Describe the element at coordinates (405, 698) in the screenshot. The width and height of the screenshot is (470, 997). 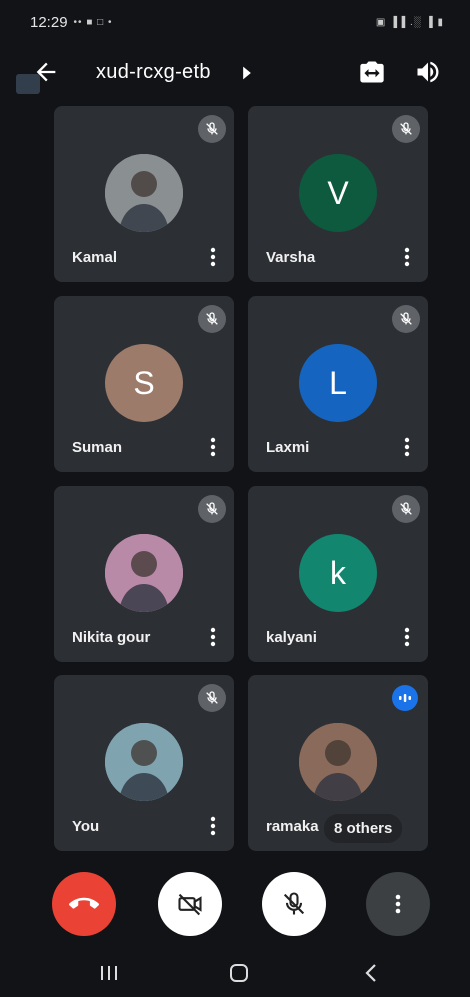
I see `speaking-indicator-icon` at that location.